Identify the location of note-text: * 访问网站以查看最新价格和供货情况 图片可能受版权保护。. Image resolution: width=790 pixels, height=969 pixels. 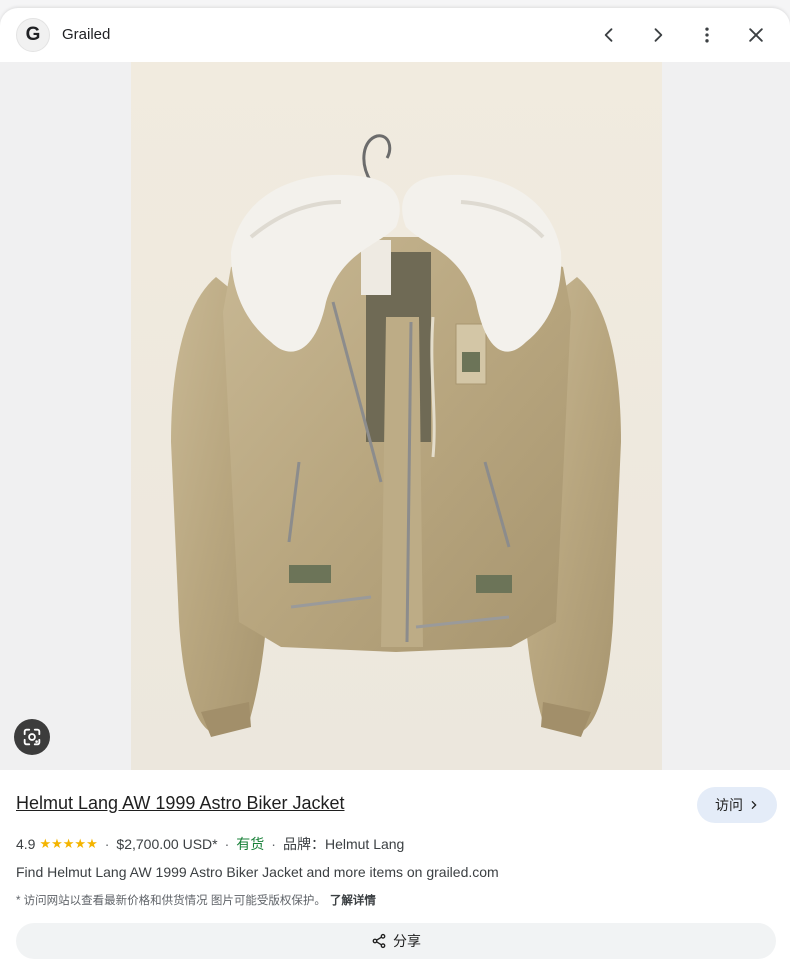
(171, 901).